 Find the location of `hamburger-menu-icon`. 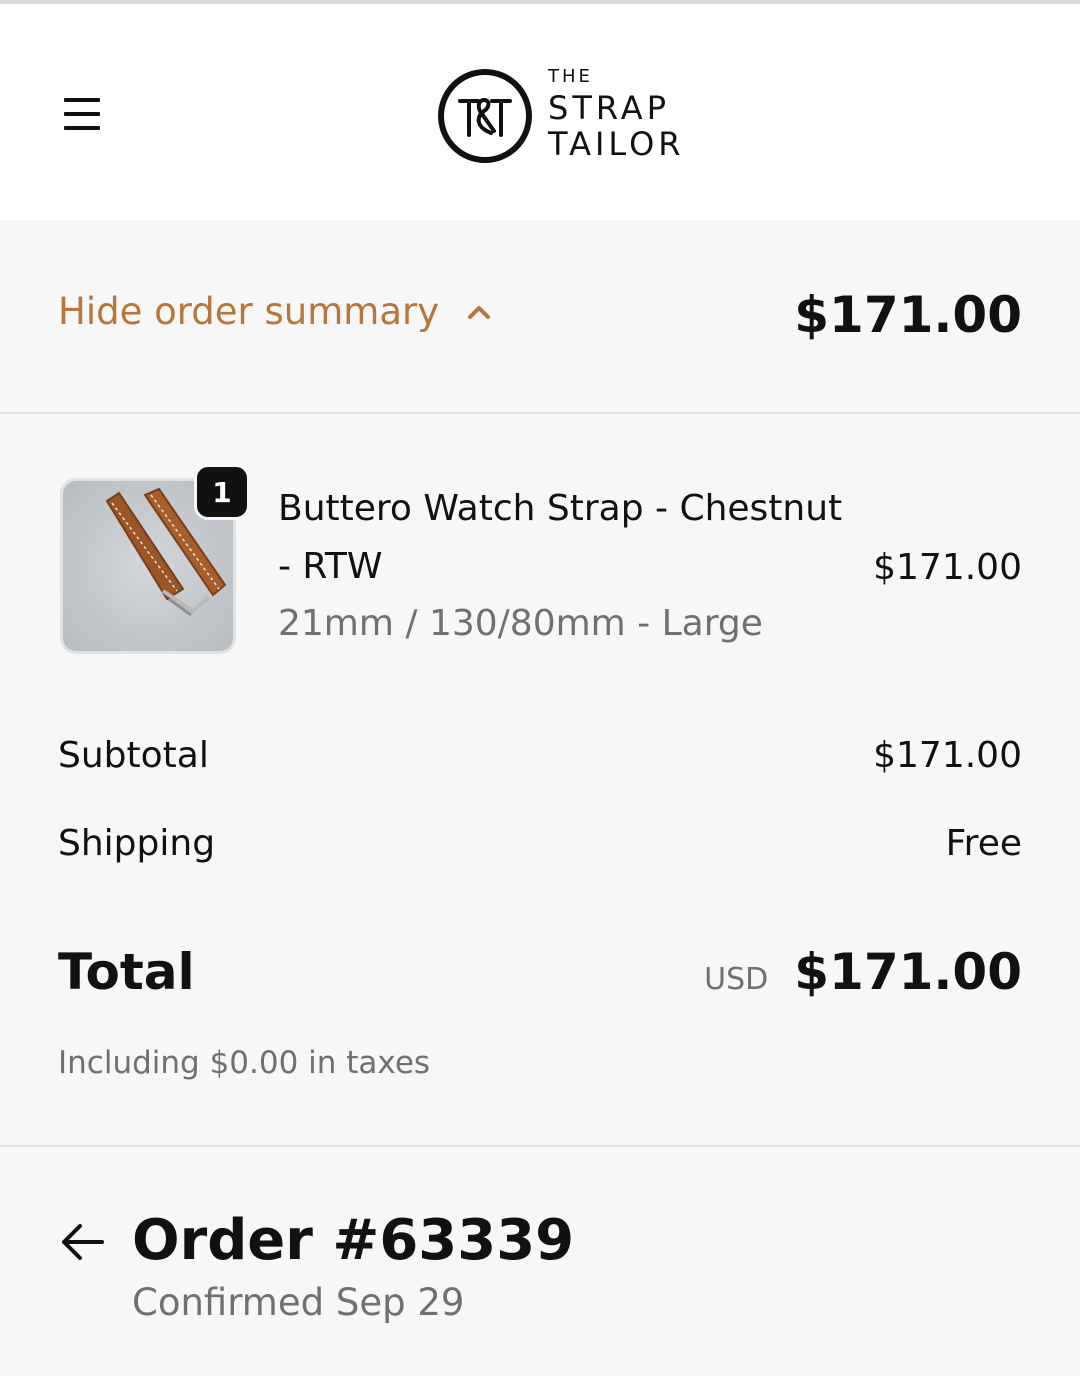

hamburger-menu-icon is located at coordinates (82, 114).